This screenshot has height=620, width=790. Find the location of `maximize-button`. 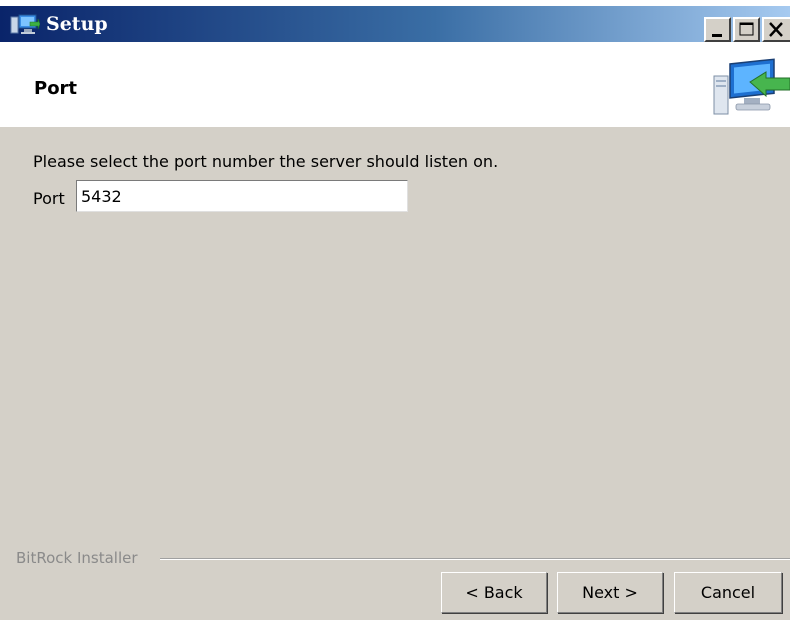

maximize-button is located at coordinates (746, 29).